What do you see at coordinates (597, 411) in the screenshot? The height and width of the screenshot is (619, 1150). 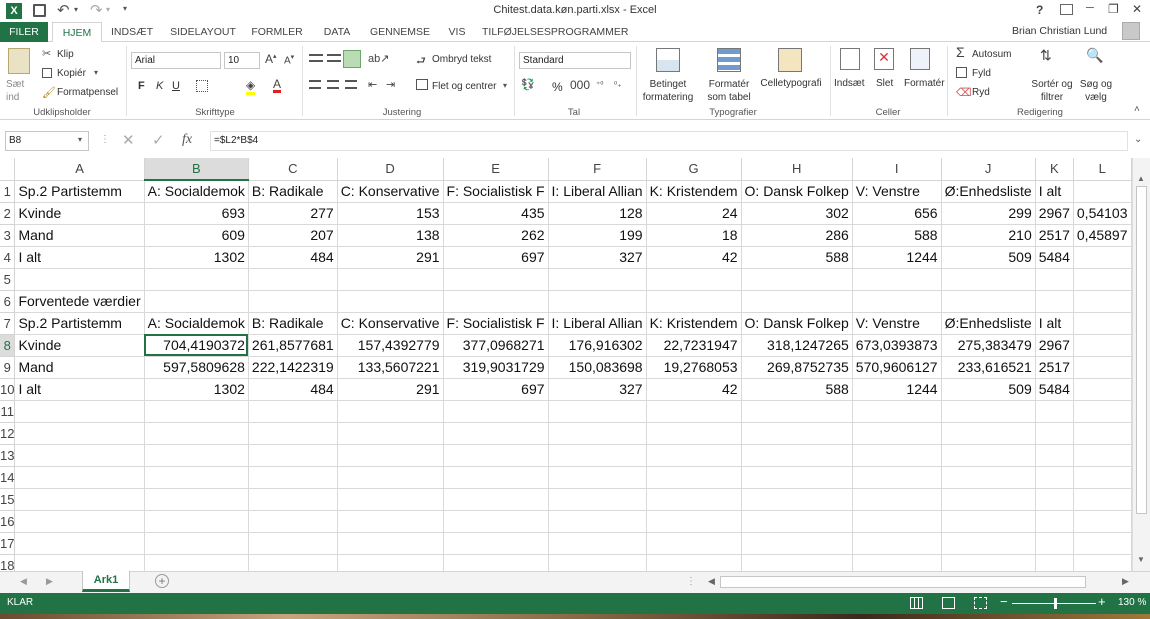 I see `cell-f11` at bounding box center [597, 411].